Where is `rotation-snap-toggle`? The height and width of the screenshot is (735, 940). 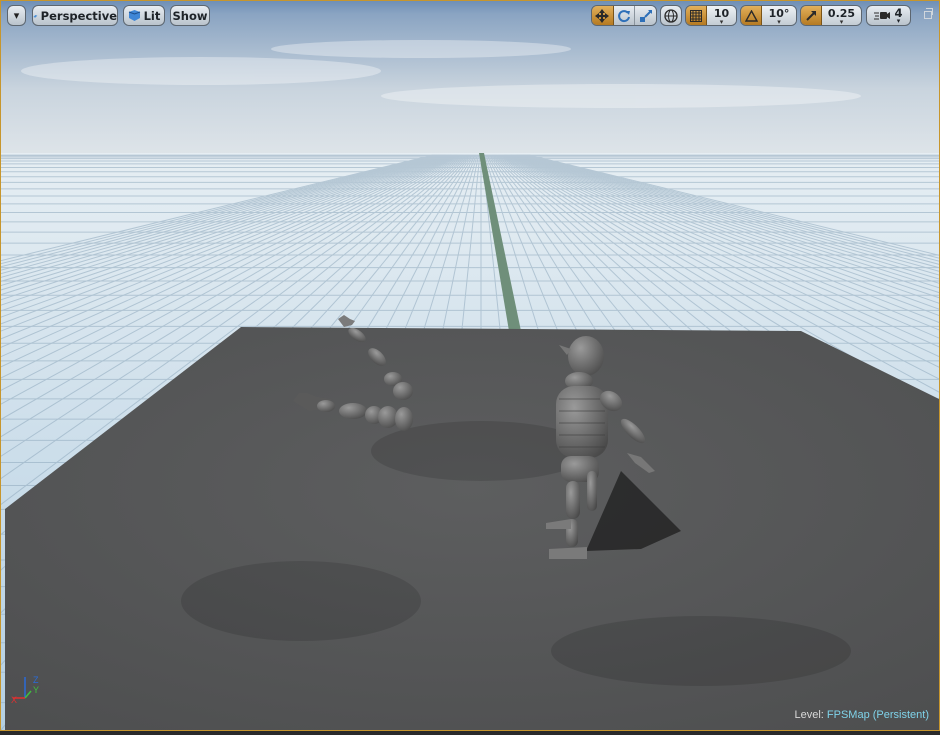 rotation-snap-toggle is located at coordinates (751, 15).